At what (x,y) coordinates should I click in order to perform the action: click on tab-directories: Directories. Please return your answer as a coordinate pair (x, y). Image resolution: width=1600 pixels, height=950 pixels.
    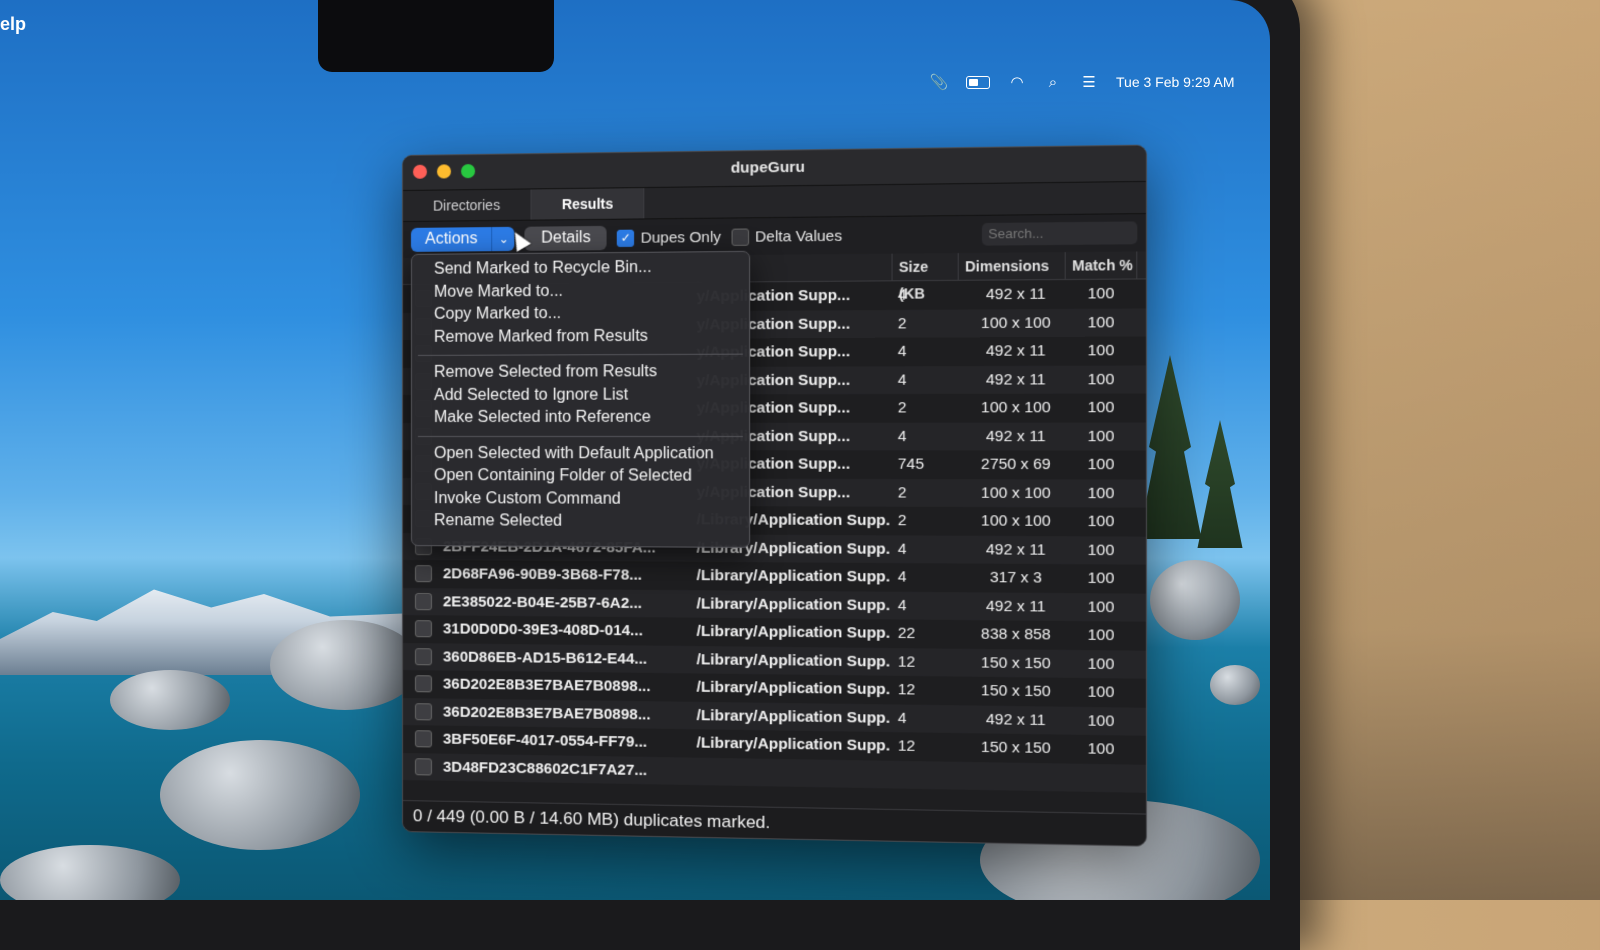
    Looking at the image, I should click on (467, 205).